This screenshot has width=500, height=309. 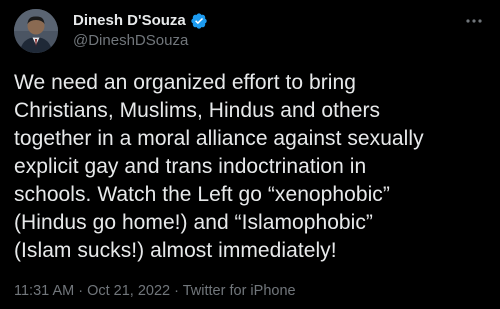 I want to click on author-handle: @DineshDSouza, so click(x=140, y=41).